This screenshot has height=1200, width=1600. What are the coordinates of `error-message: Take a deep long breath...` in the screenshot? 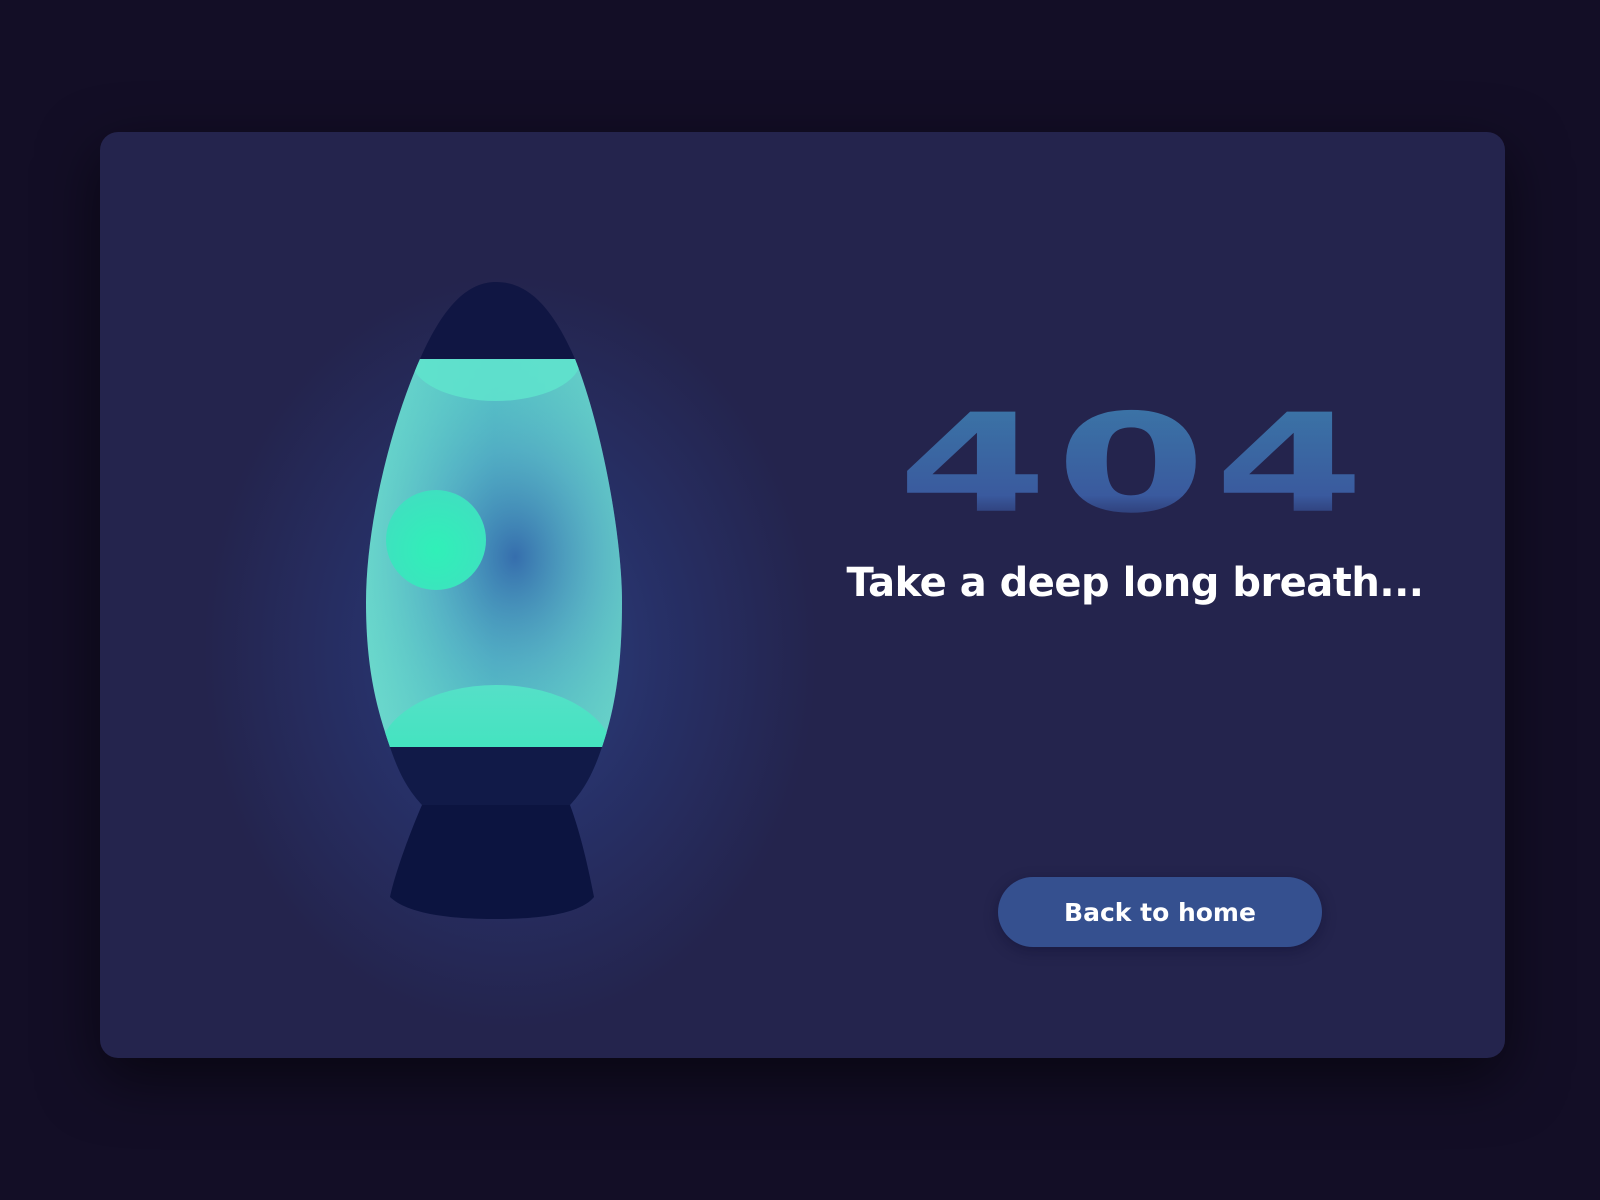 It's located at (1135, 583).